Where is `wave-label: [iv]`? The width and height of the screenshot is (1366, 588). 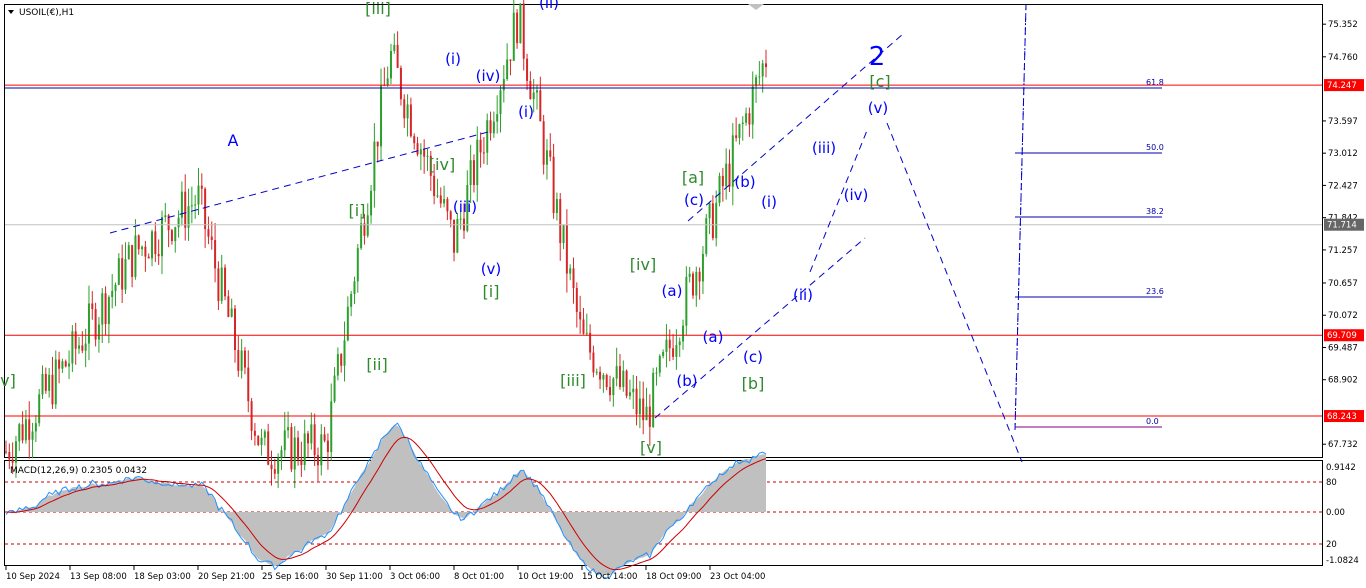
wave-label: [iv] is located at coordinates (643, 264).